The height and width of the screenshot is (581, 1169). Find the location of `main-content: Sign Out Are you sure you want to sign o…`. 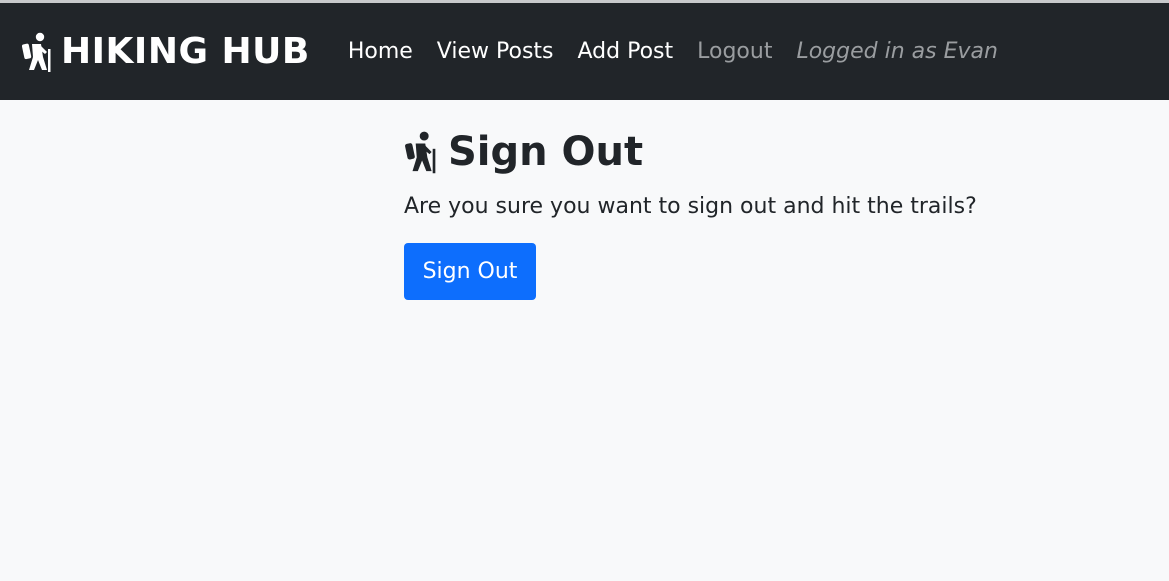

main-content: Sign Out Are you sure you want to sign o… is located at coordinates (690, 213).